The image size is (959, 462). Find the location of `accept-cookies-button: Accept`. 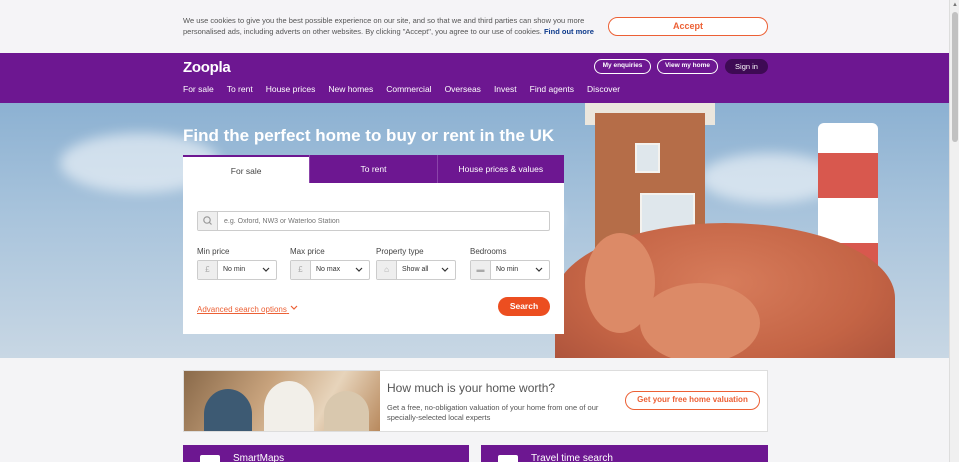

accept-cookies-button: Accept is located at coordinates (688, 26).